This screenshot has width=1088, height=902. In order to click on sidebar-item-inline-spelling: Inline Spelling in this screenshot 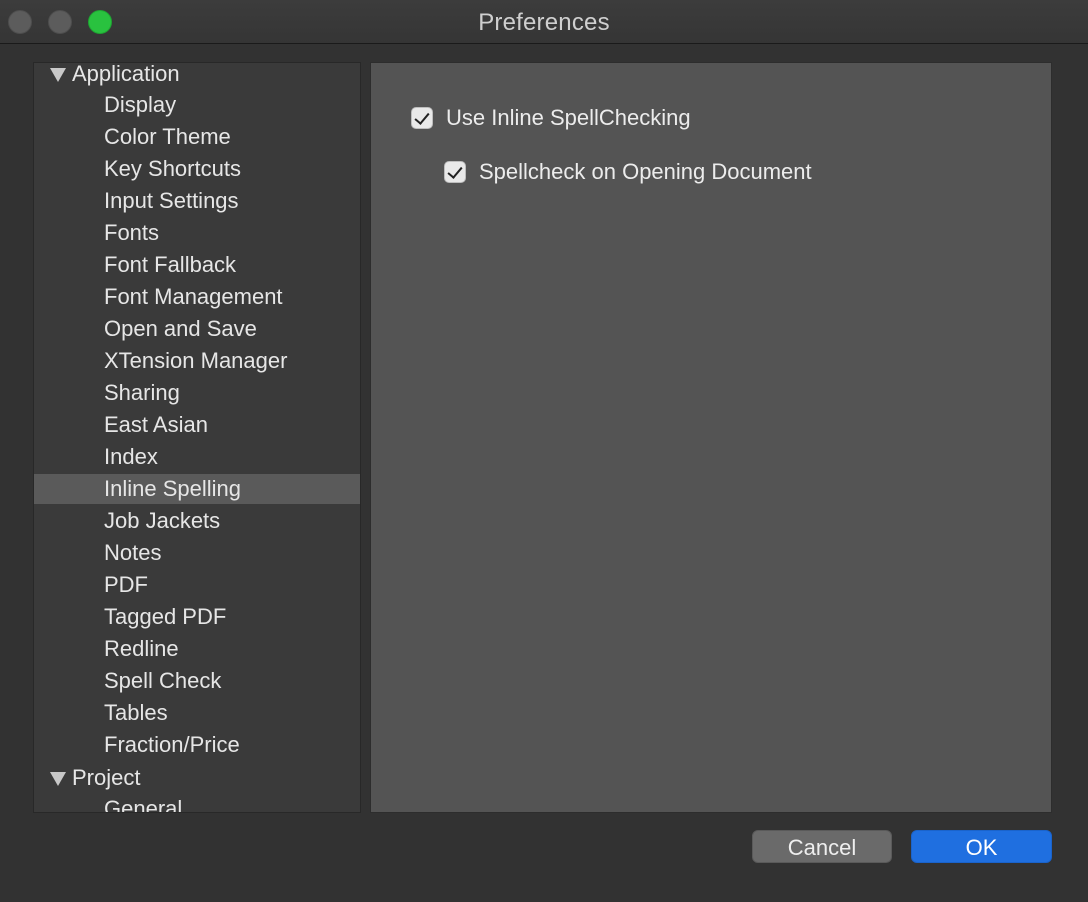, I will do `click(197, 489)`.